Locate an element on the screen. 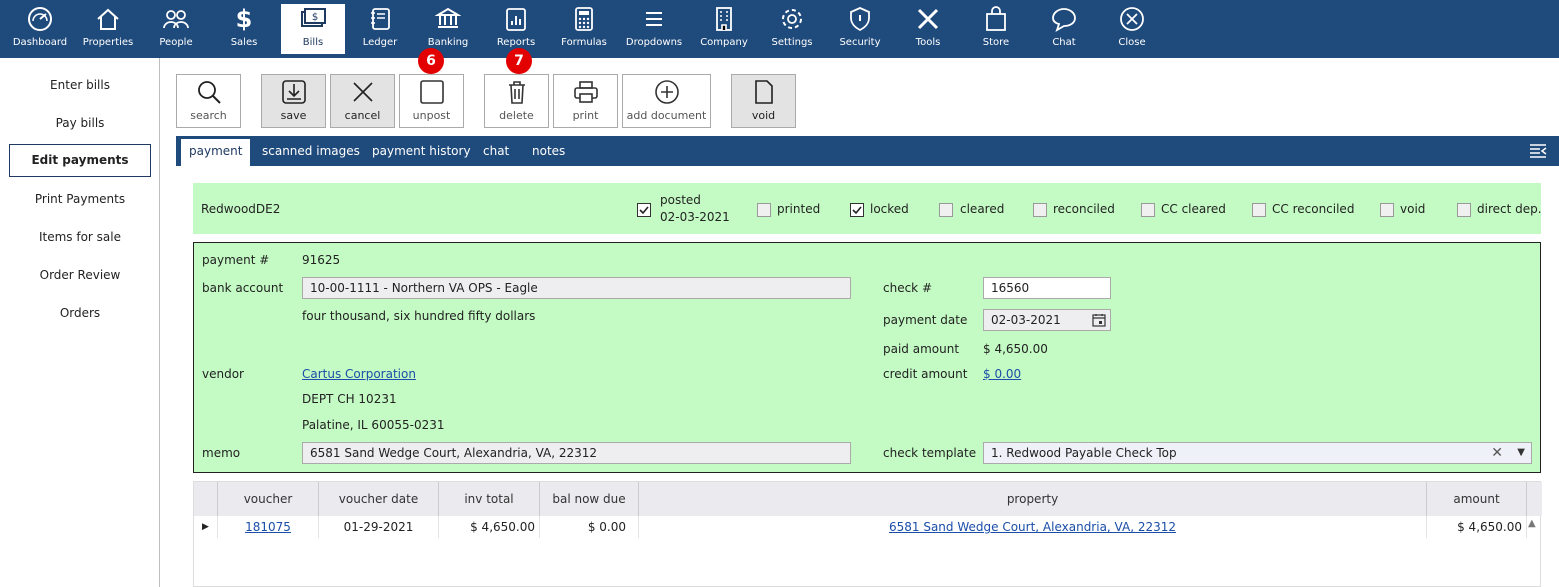 The height and width of the screenshot is (587, 1559). cleared-checkbox is located at coordinates (946, 210).